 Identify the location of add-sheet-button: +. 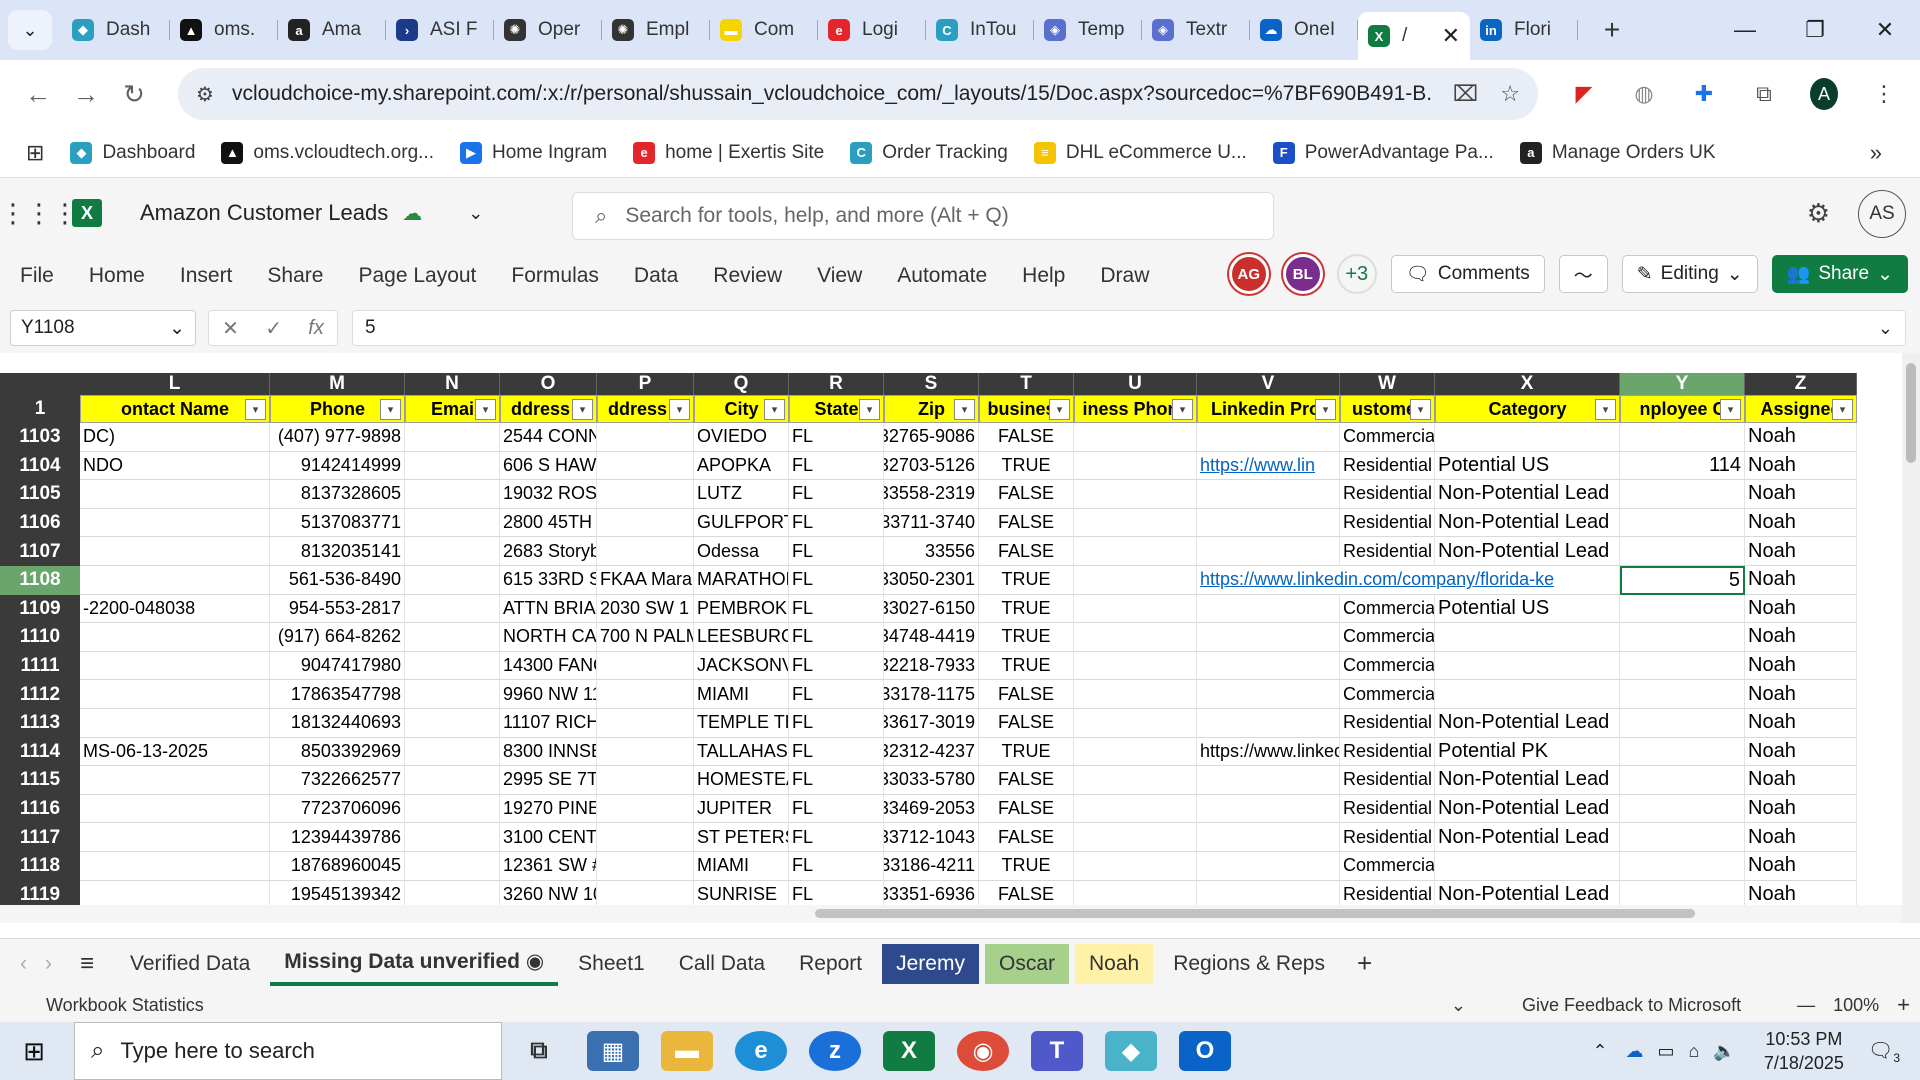
(1364, 963).